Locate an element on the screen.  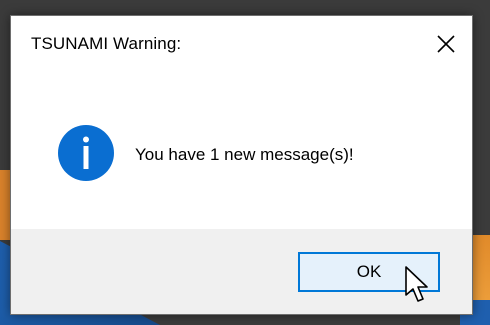
info-icon is located at coordinates (86, 153).